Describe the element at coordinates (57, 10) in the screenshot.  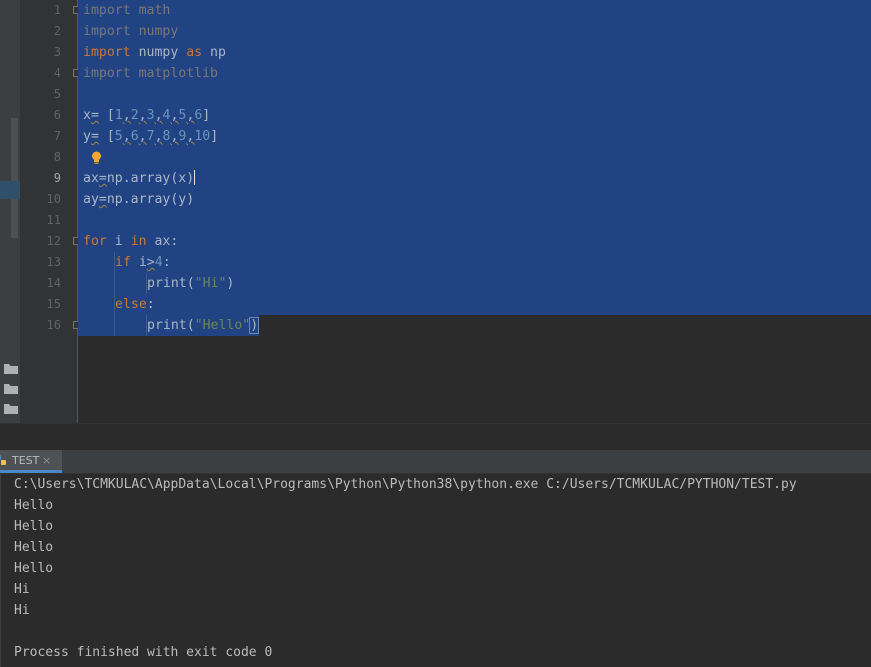
I see `line-number: 1` at that location.